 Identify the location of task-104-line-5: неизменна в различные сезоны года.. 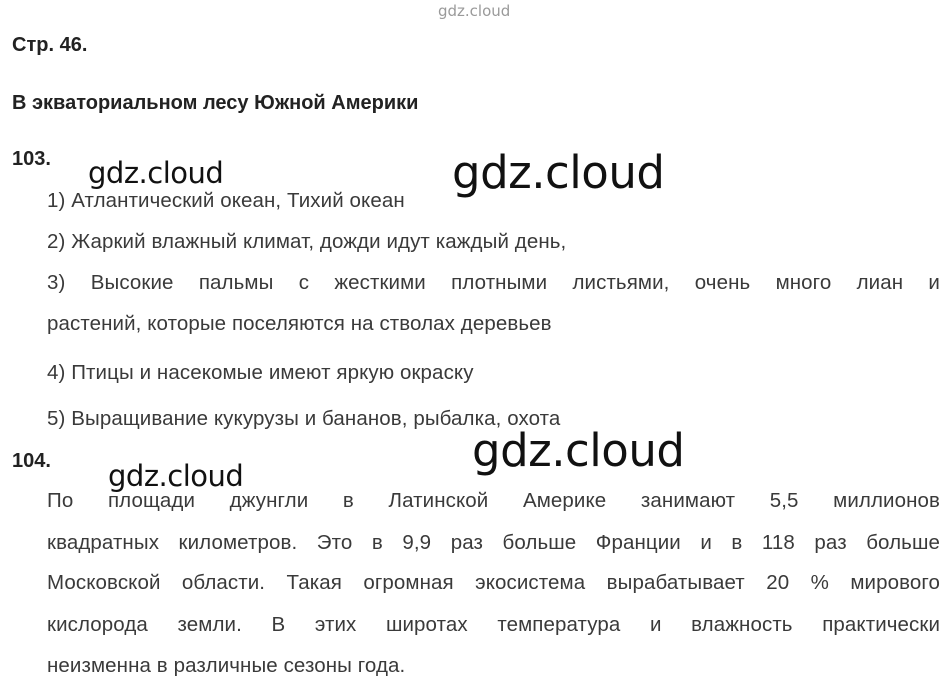
(226, 665).